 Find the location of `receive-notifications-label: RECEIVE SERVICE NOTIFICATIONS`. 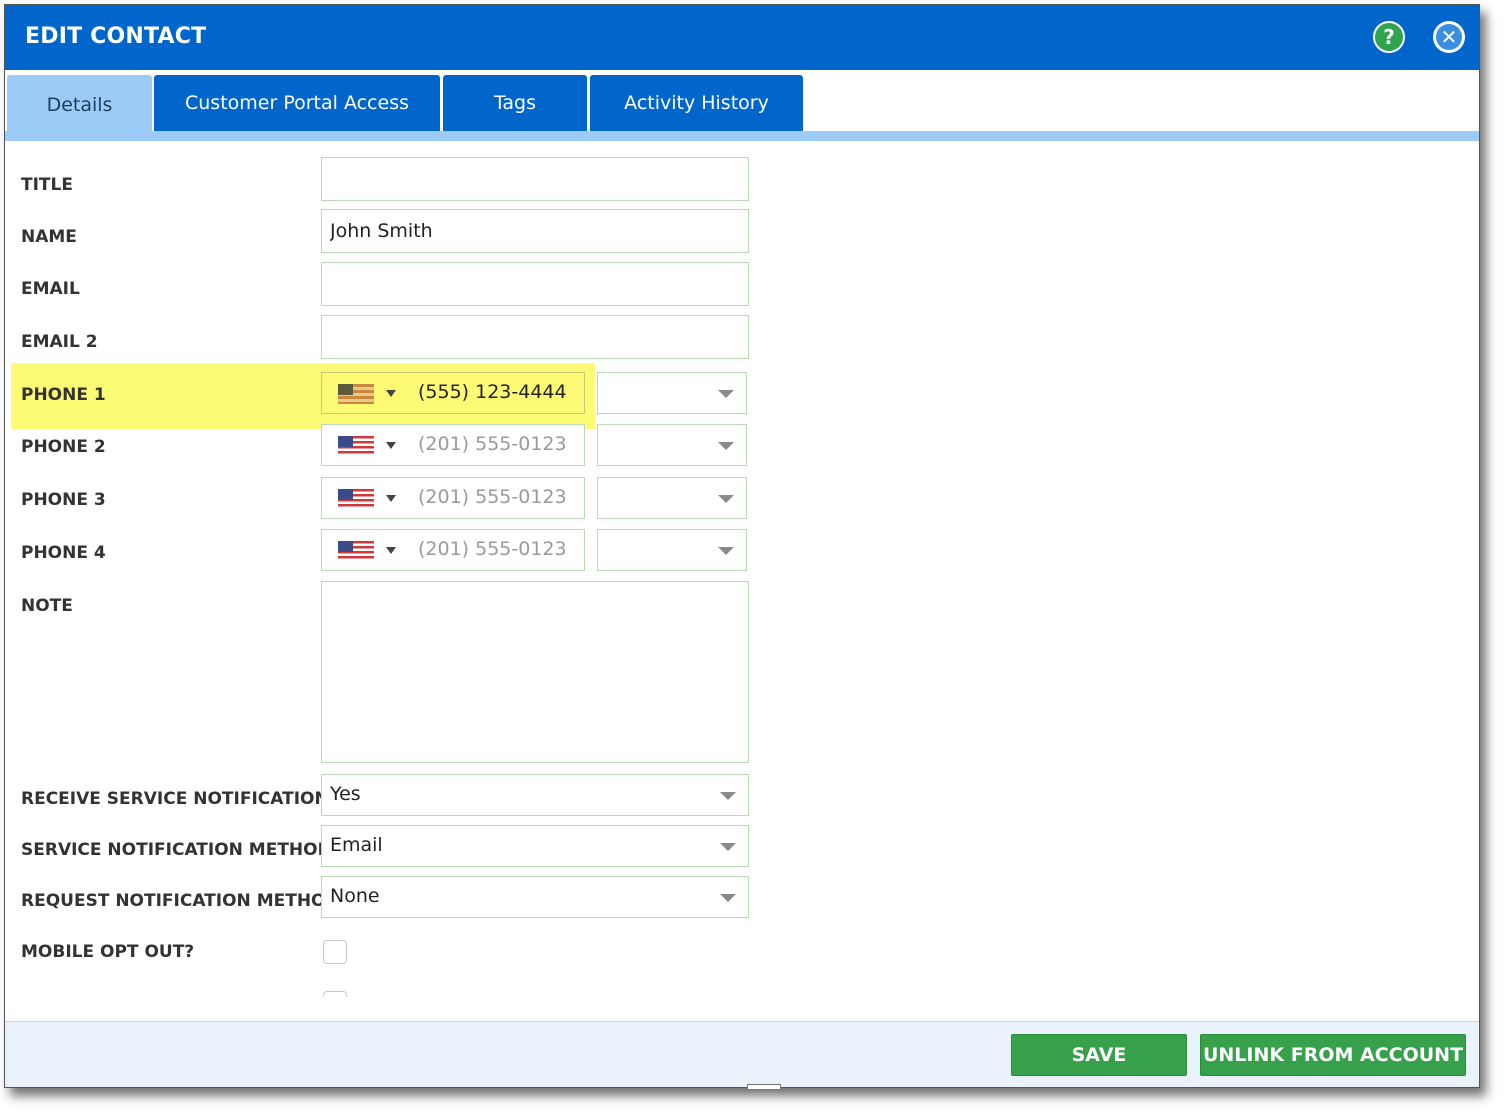

receive-notifications-label: RECEIVE SERVICE NOTIFICATIONS is located at coordinates (181, 799).